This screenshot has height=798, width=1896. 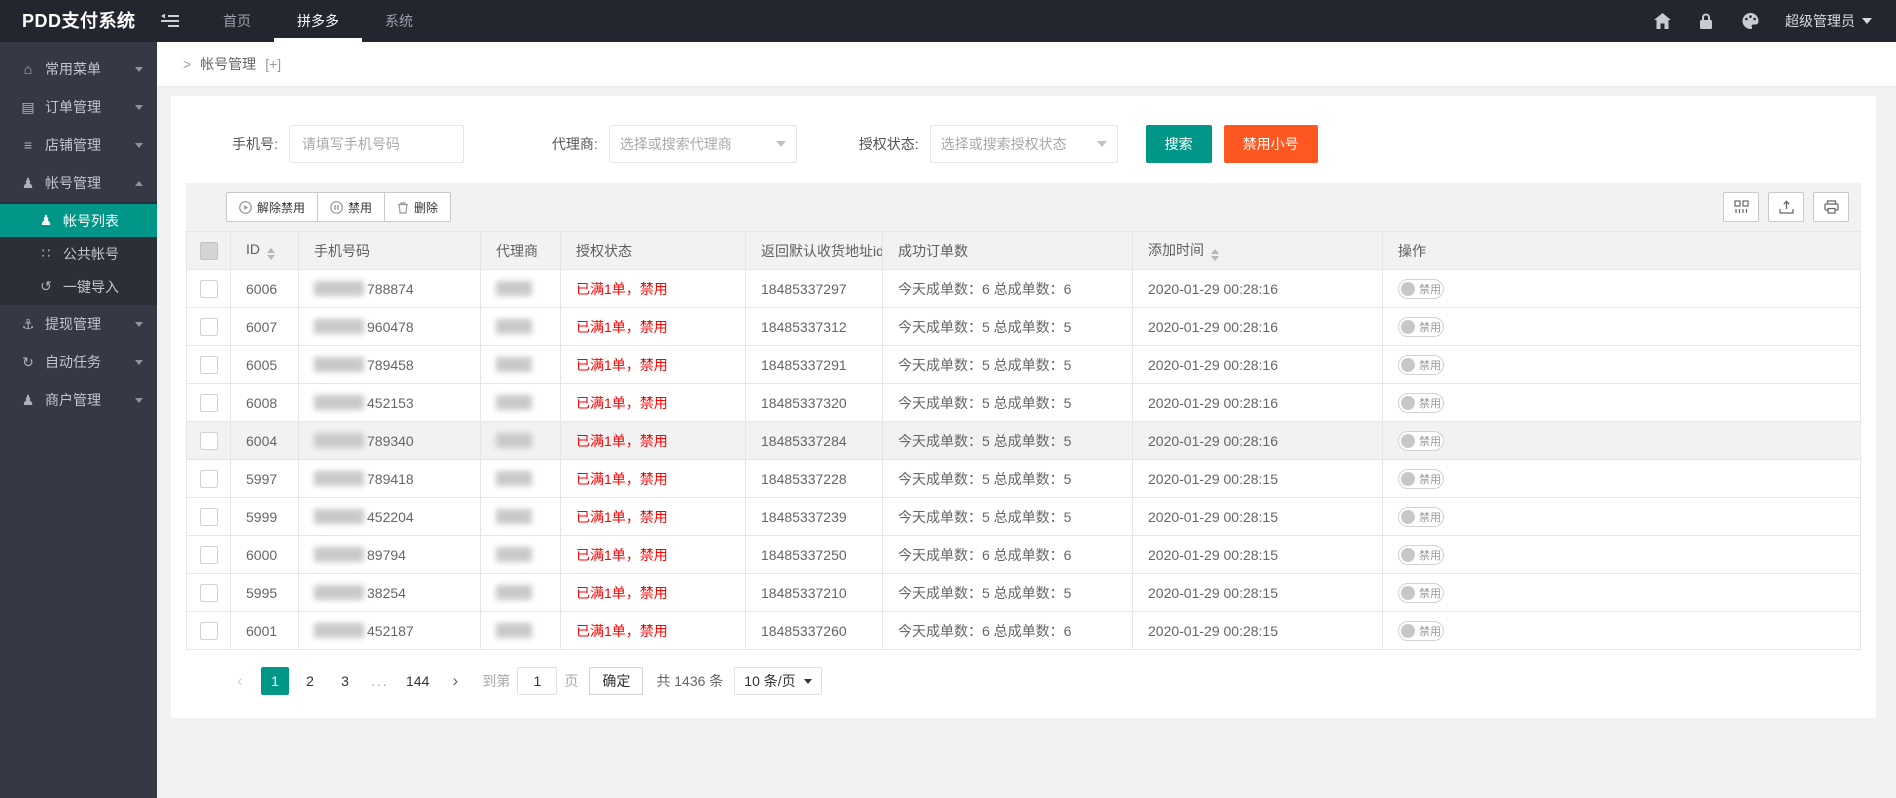 I want to click on top-navbar: PDD支付系统 首页 拼多多 系统 超级管理员, so click(x=948, y=21).